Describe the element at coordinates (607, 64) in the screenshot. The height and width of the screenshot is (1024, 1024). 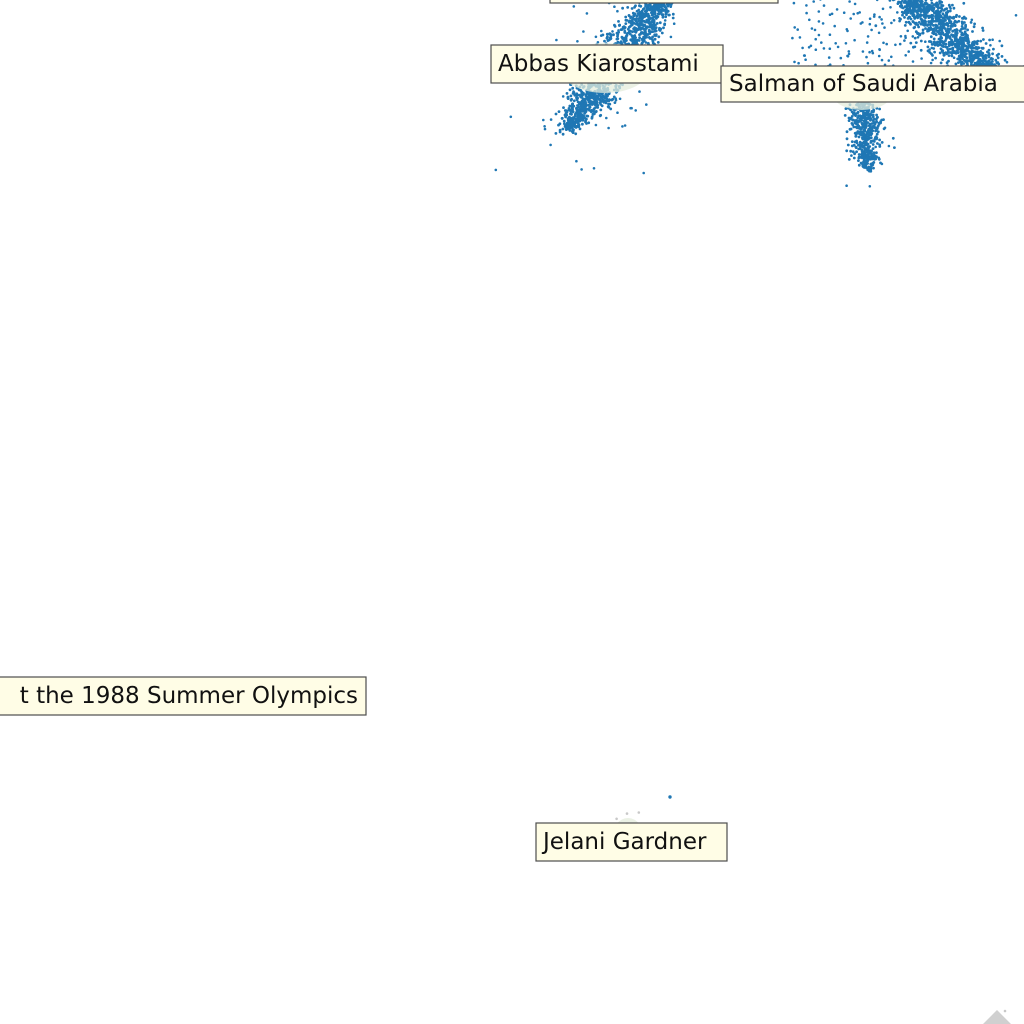
I see `cluster-label-abbas-kiarostami: Abbas Kiarostami` at that location.